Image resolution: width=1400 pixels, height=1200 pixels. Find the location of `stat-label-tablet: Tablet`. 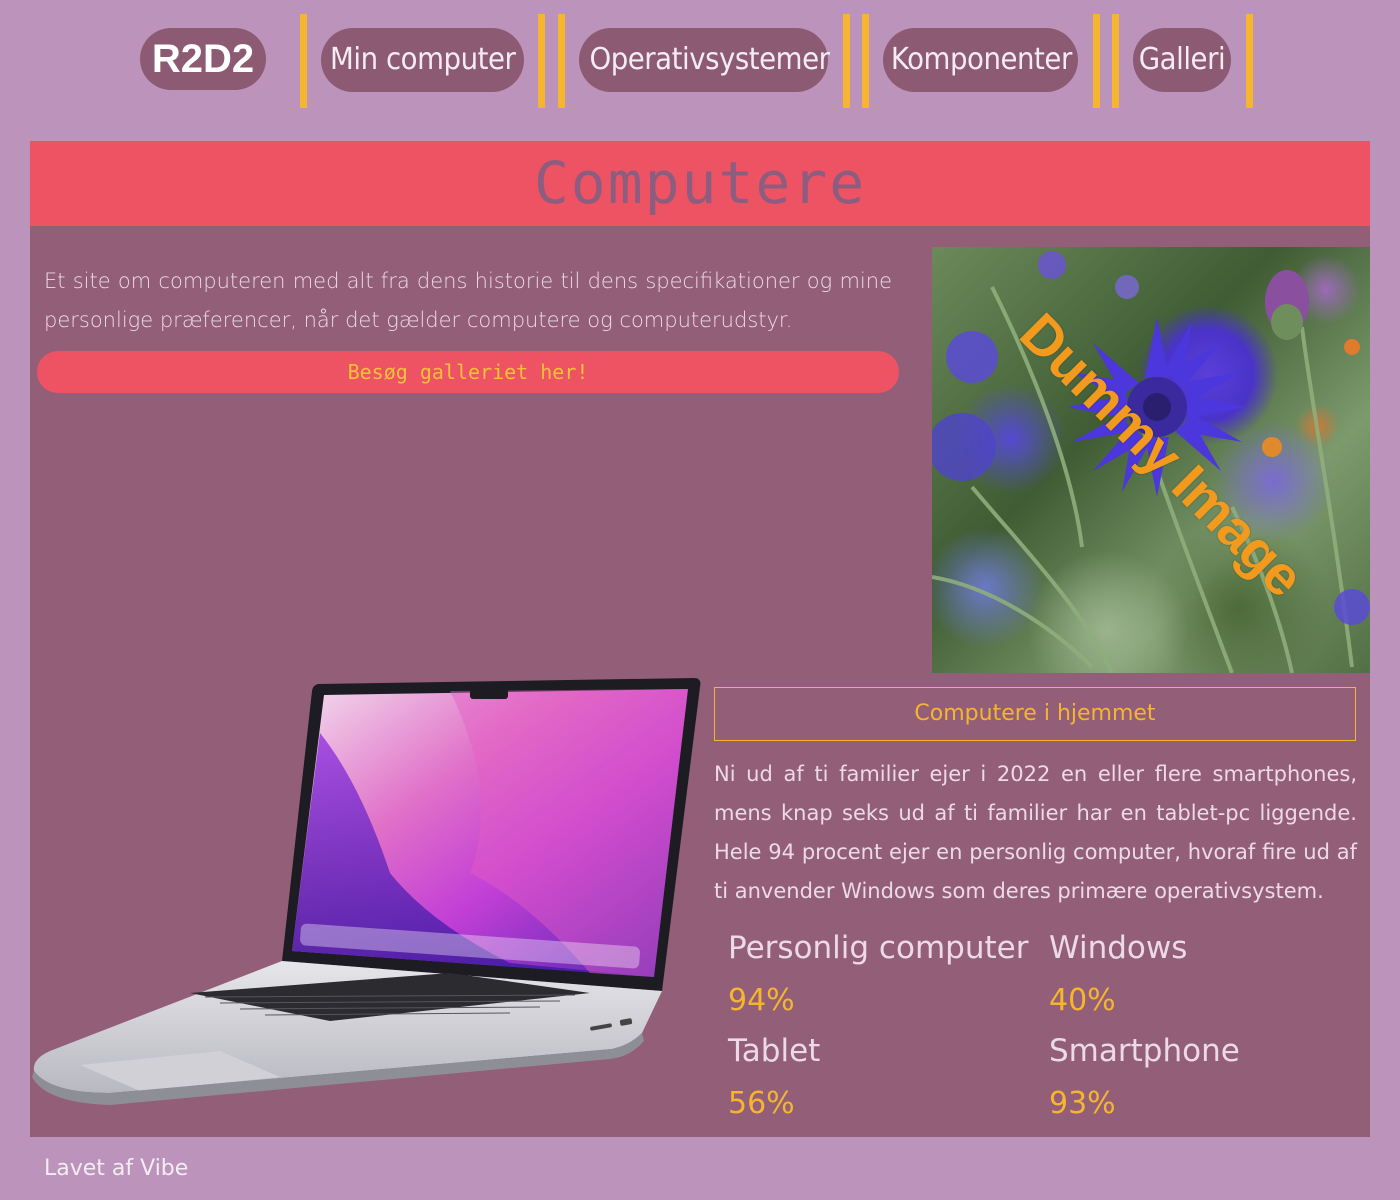

stat-label-tablet: Tablet is located at coordinates (774, 1051).